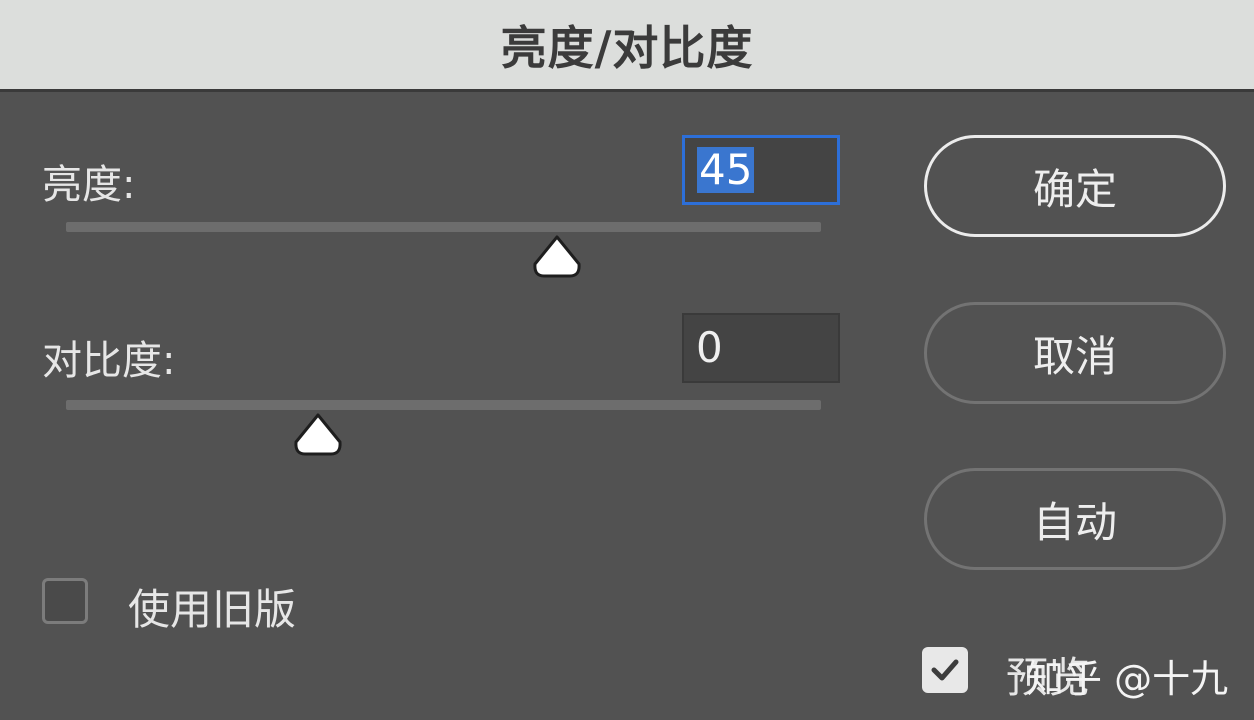 The width and height of the screenshot is (1254, 720). Describe the element at coordinates (443, 227) in the screenshot. I see `brightness-slider-track` at that location.